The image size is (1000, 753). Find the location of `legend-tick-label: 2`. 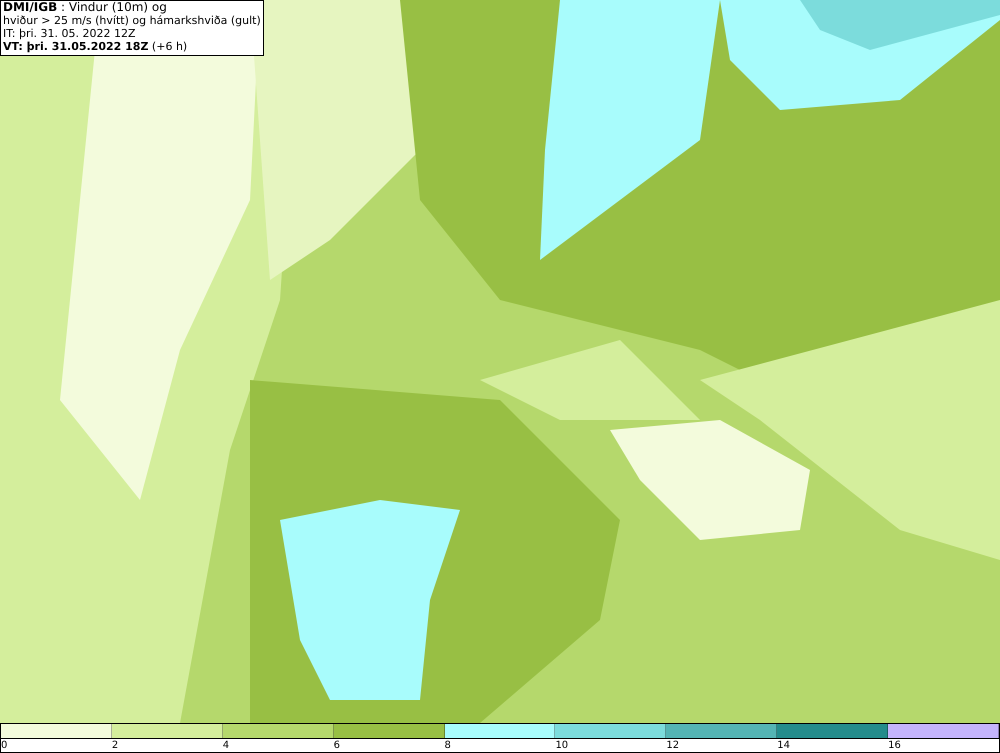

legend-tick-label: 2 is located at coordinates (115, 745).